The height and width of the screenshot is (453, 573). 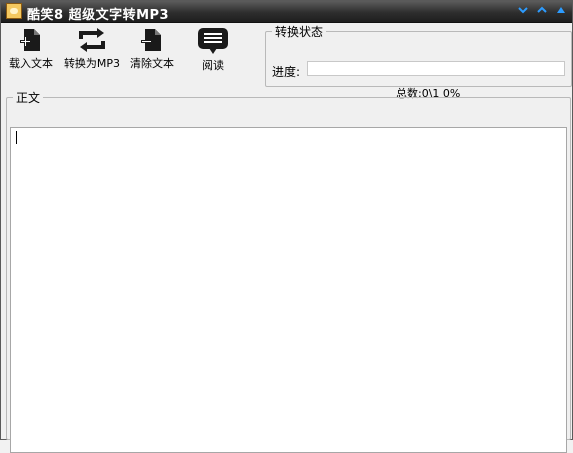 What do you see at coordinates (30, 40) in the screenshot?
I see `document-add-icon` at bounding box center [30, 40].